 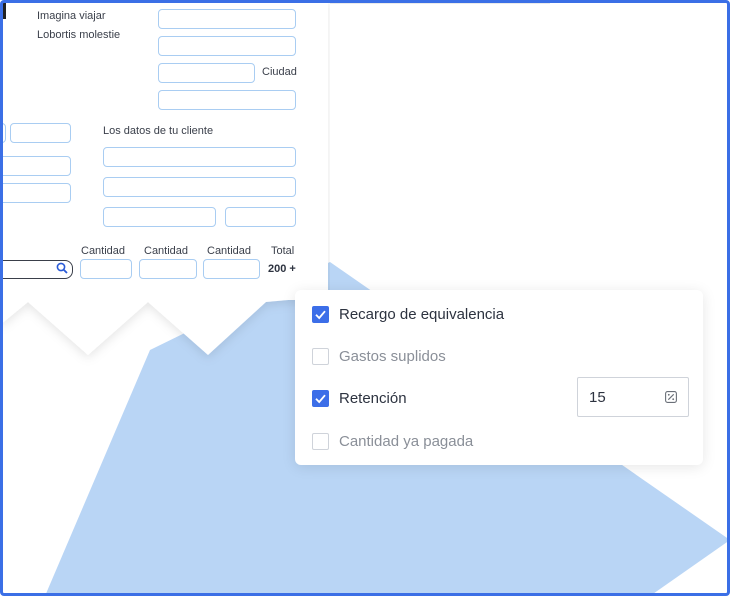 I want to click on cantidad-pagada-label: Cantidad ya pagada, so click(x=406, y=441).